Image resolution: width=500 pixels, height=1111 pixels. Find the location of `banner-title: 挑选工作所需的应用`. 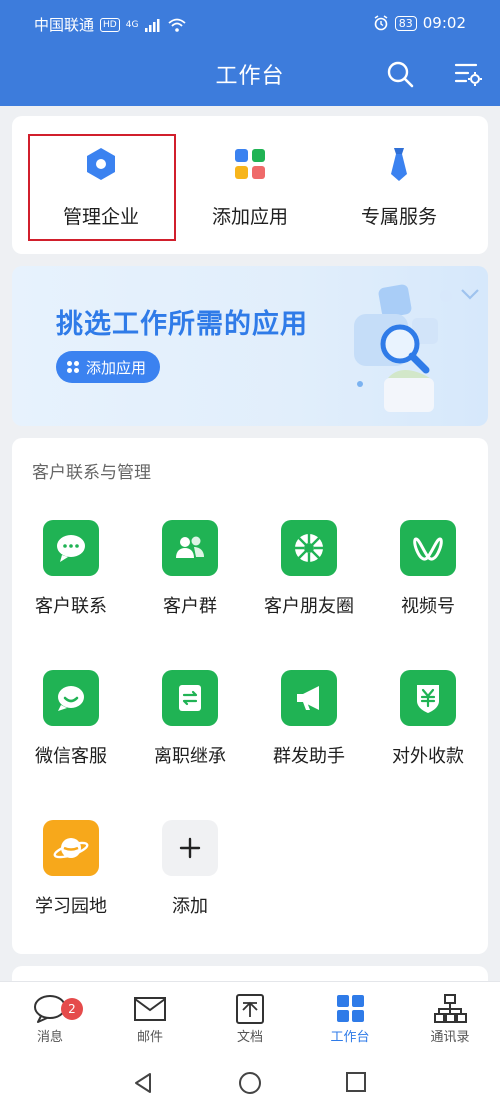

banner-title: 挑选工作所需的应用 is located at coordinates (182, 324).